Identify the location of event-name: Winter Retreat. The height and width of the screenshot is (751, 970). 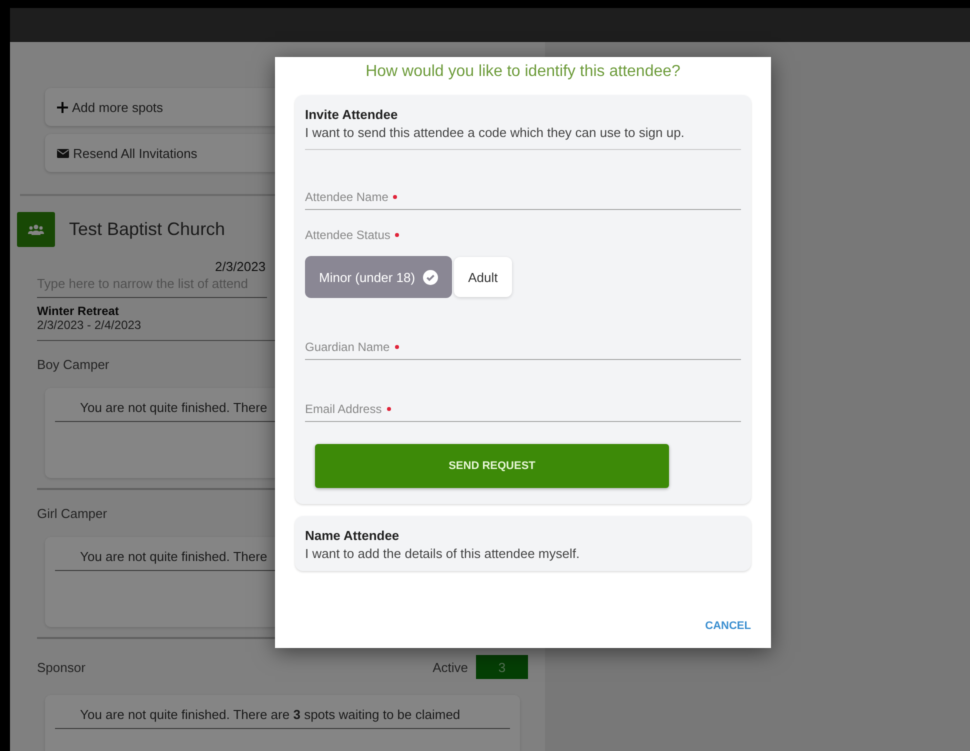
(78, 311).